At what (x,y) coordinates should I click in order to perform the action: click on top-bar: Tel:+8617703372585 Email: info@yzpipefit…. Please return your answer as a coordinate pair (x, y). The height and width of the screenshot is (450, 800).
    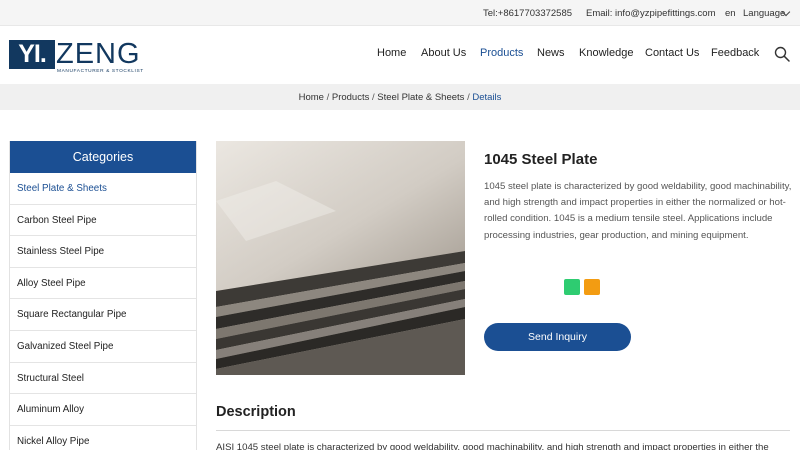
    Looking at the image, I should click on (400, 13).